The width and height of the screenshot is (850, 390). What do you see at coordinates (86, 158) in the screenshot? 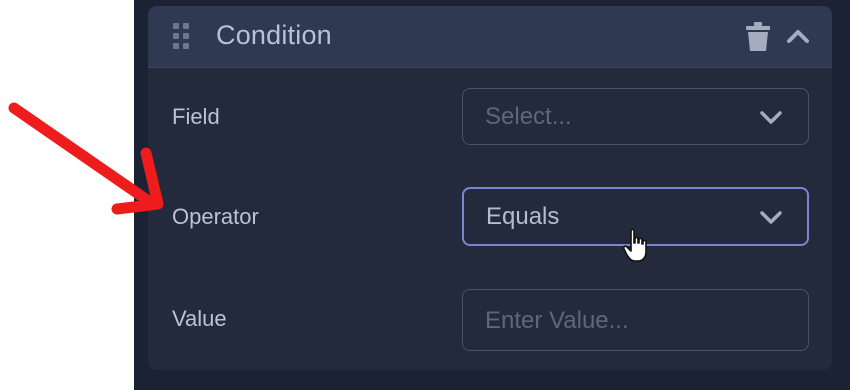
I see `annotation-arrow-icon` at bounding box center [86, 158].